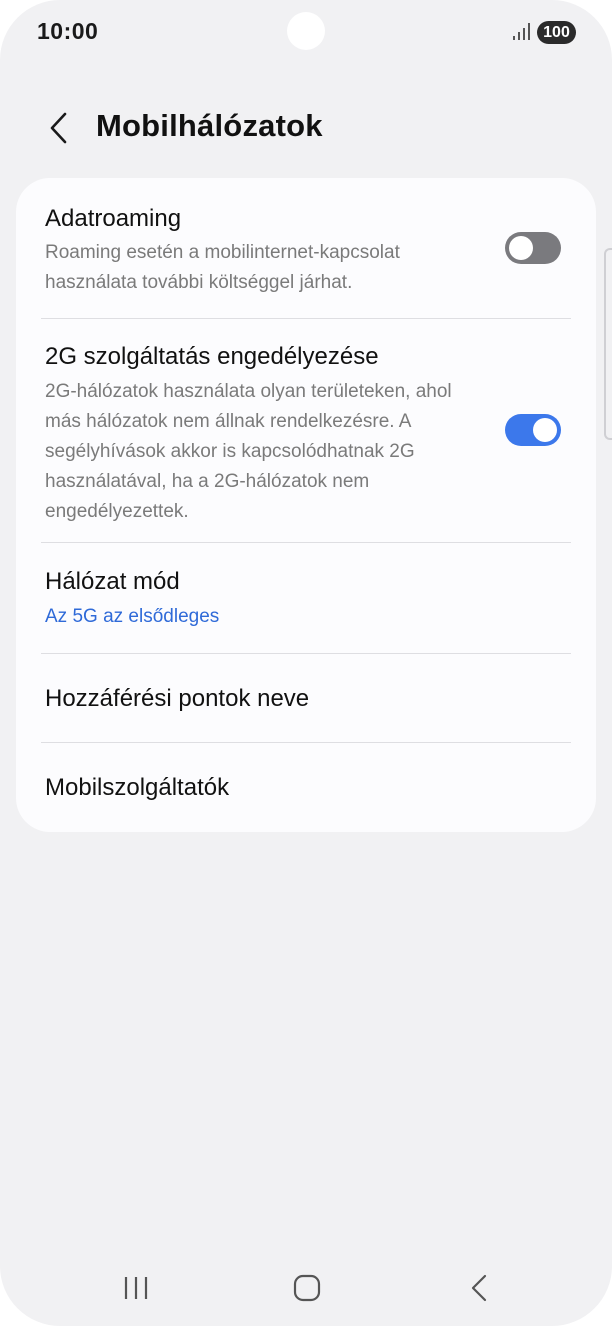 The image size is (612, 1326). I want to click on back-icon, so click(479, 1288).